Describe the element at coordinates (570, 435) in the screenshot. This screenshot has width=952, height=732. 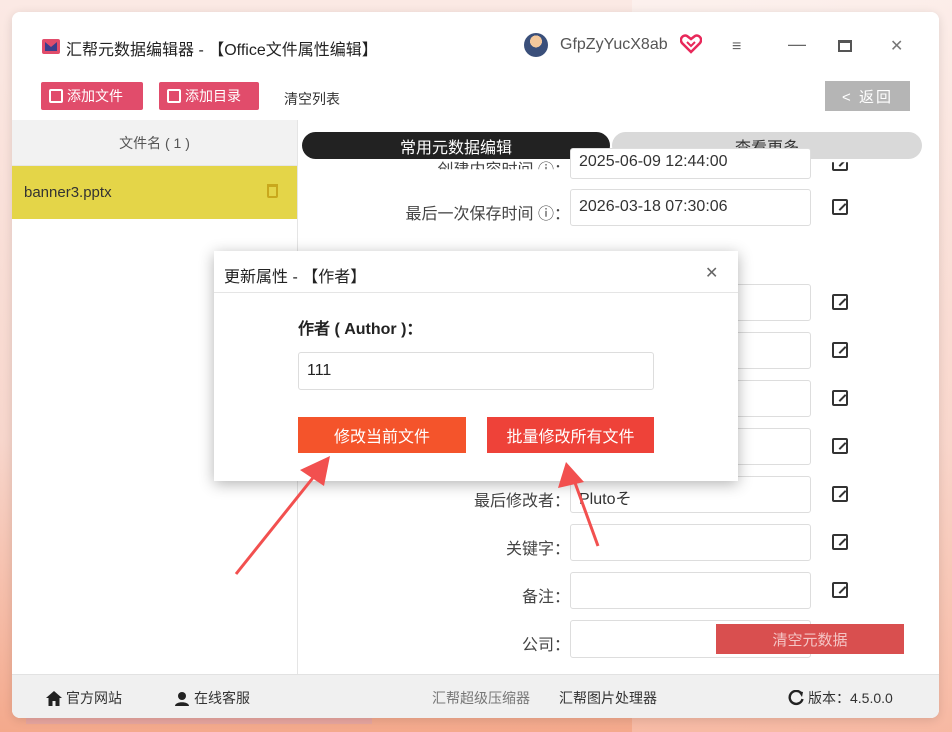
I see `batch-modify-button: 批量修改所有文件` at that location.